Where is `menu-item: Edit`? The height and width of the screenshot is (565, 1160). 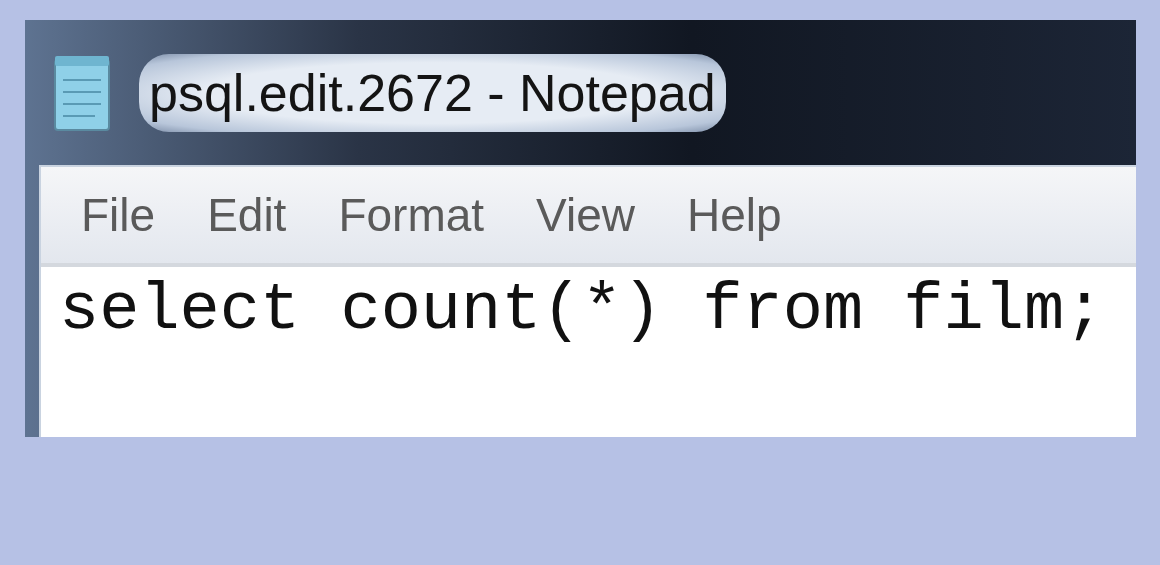 menu-item: Edit is located at coordinates (247, 215).